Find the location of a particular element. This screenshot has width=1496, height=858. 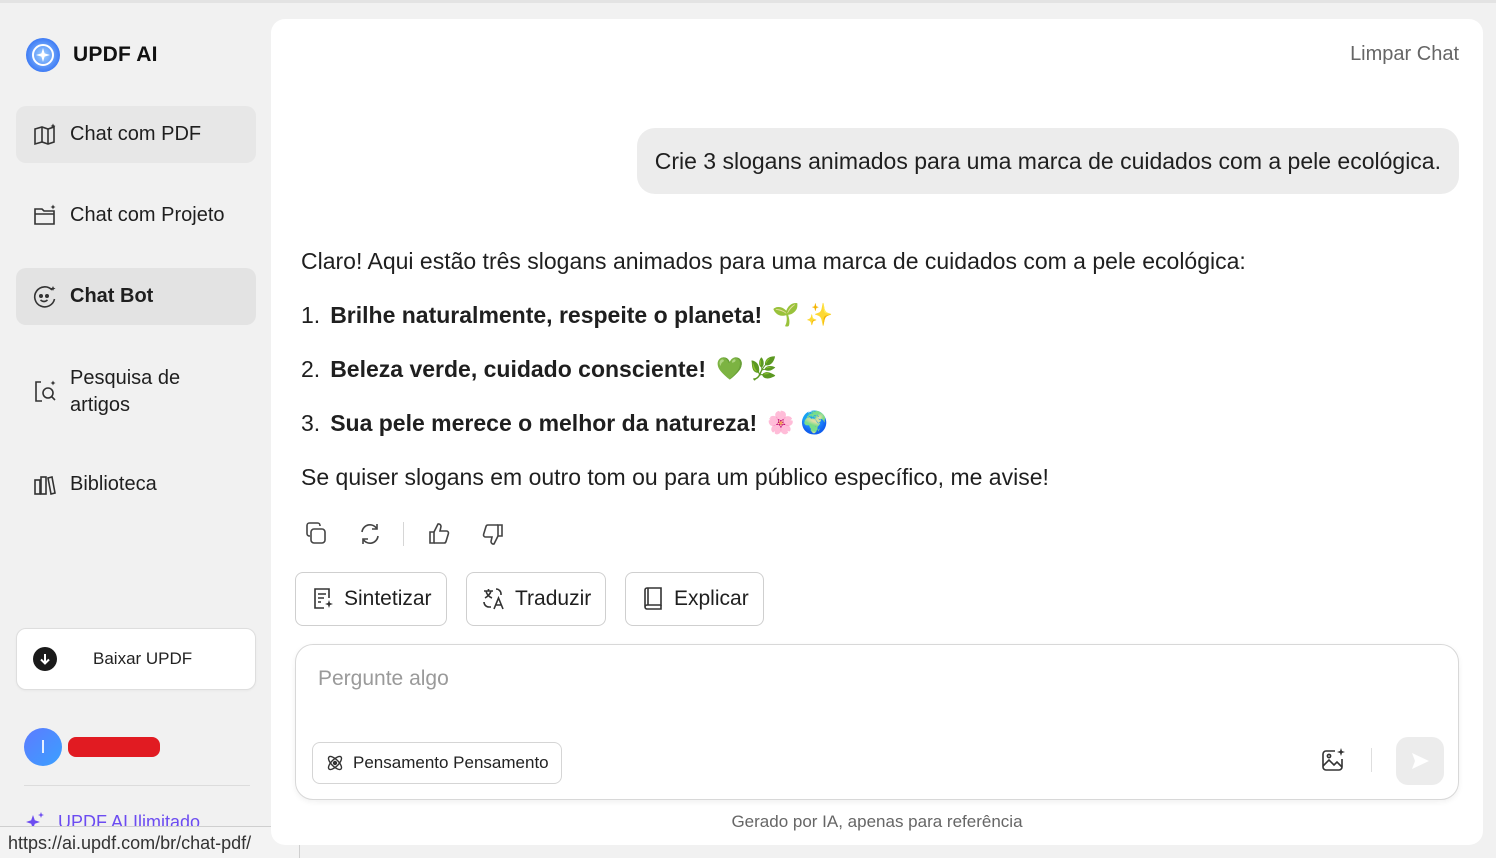

library-icon is located at coordinates (45, 485).